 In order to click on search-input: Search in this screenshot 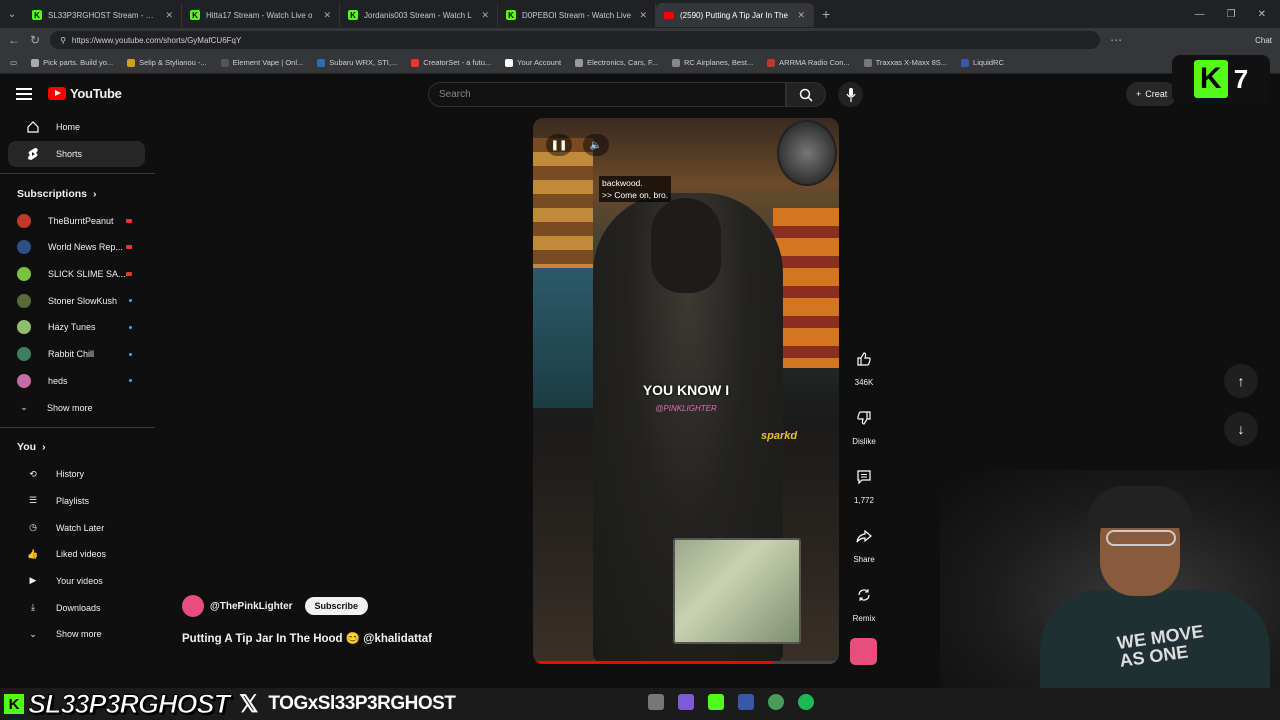, I will do `click(607, 94)`.